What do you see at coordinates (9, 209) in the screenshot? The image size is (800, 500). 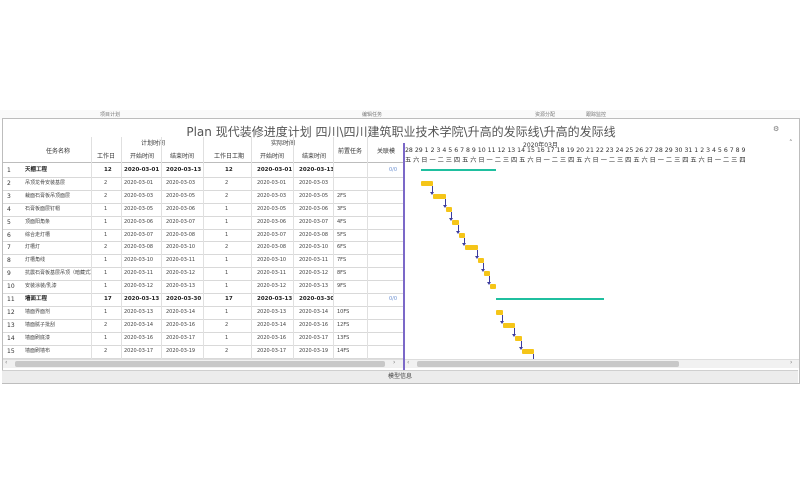 I see `cell-num: 4` at bounding box center [9, 209].